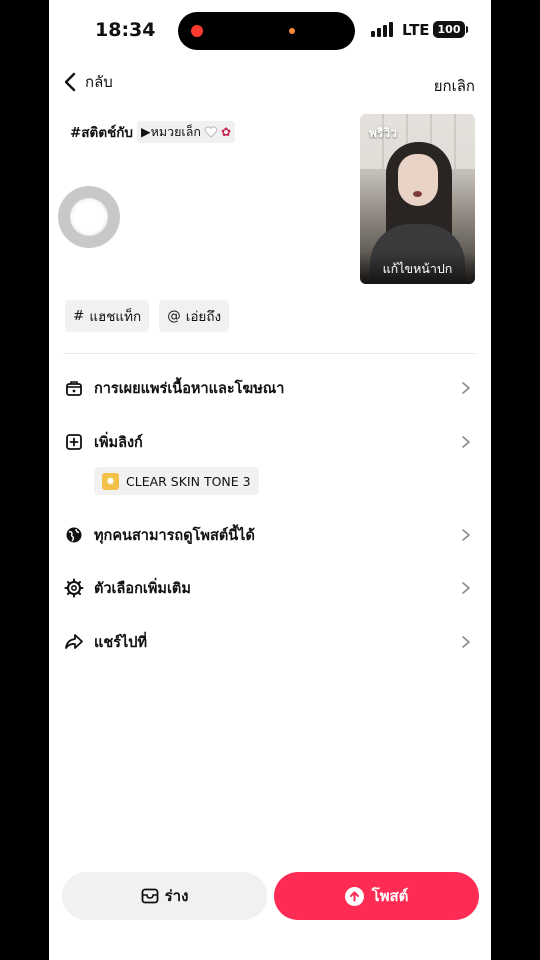 Image resolution: width=540 pixels, height=960 pixels. What do you see at coordinates (270, 442) in the screenshot?
I see `row-add-link: เพิ่มลิงก์` at bounding box center [270, 442].